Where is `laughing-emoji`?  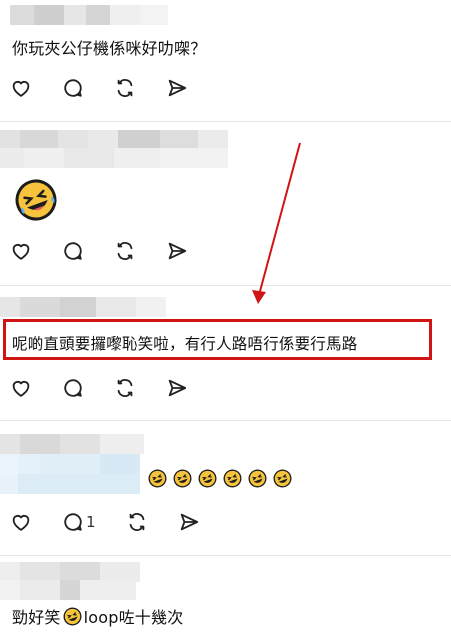
laughing-emoji is located at coordinates (72, 616).